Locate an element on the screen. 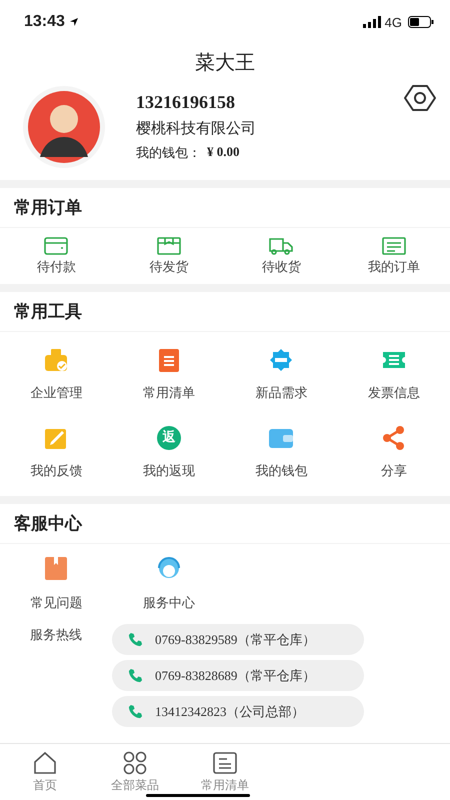  tool-item: 我的反馈 is located at coordinates (56, 452).